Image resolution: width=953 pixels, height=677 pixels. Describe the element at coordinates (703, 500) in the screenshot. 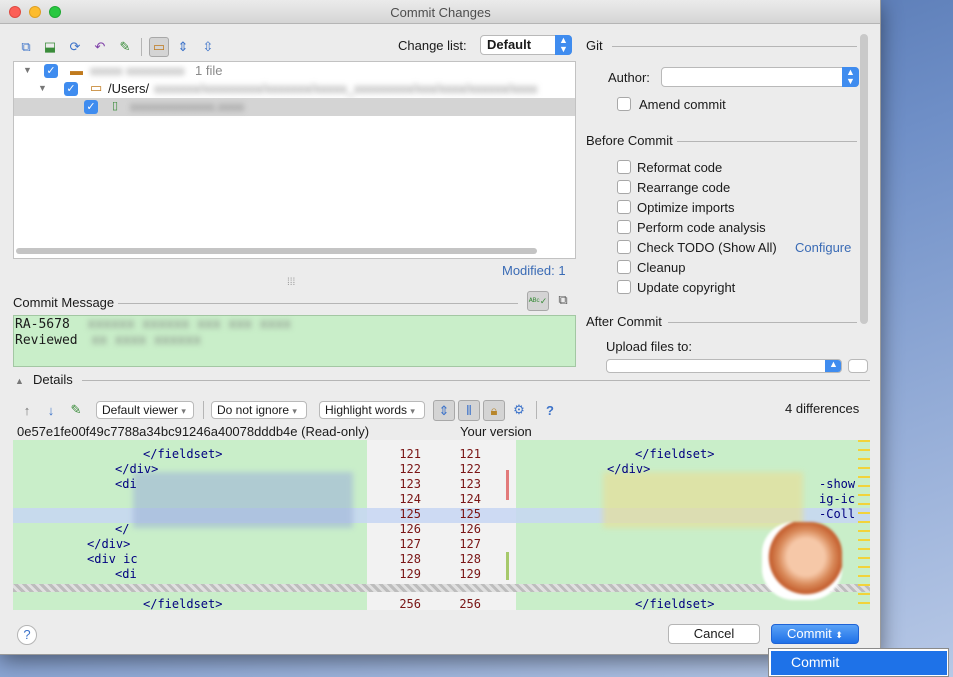

I see `blurred-code-right` at that location.